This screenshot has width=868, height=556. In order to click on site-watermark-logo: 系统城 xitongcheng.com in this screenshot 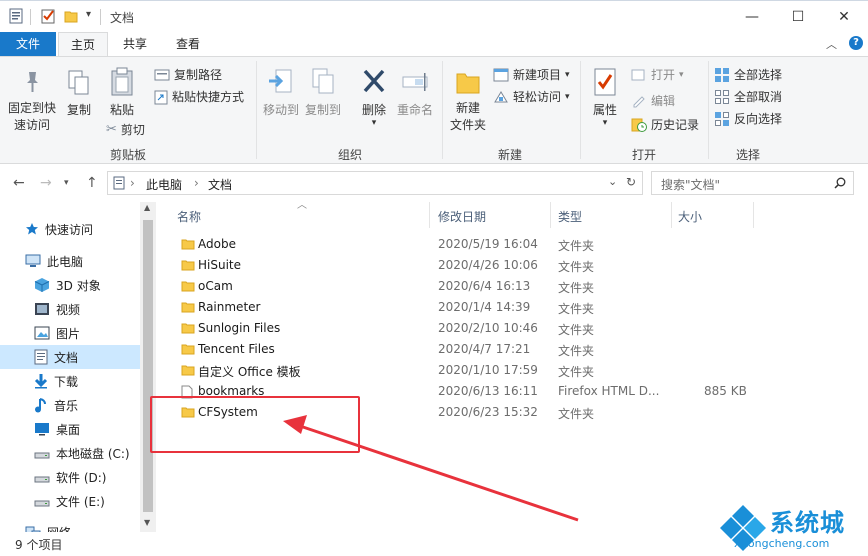, I will do `click(793, 529)`.